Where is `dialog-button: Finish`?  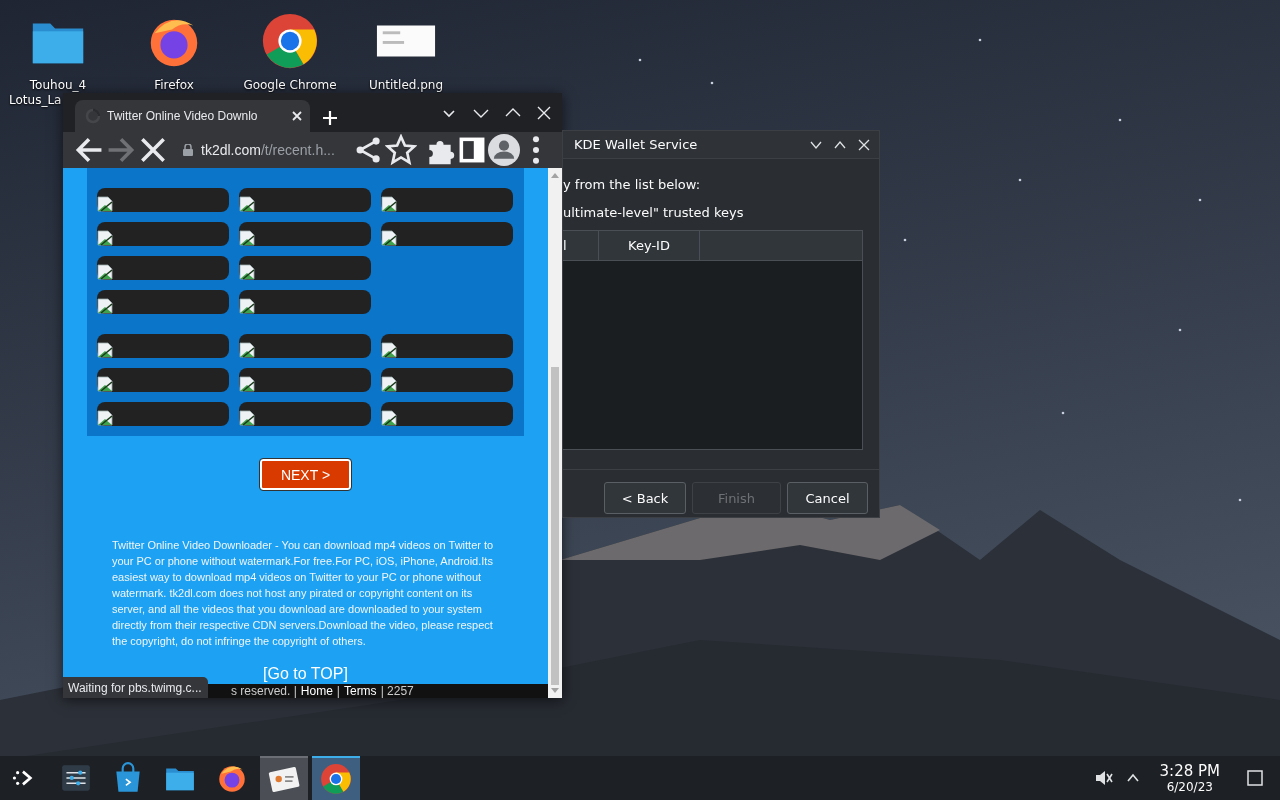
dialog-button: Finish is located at coordinates (736, 498).